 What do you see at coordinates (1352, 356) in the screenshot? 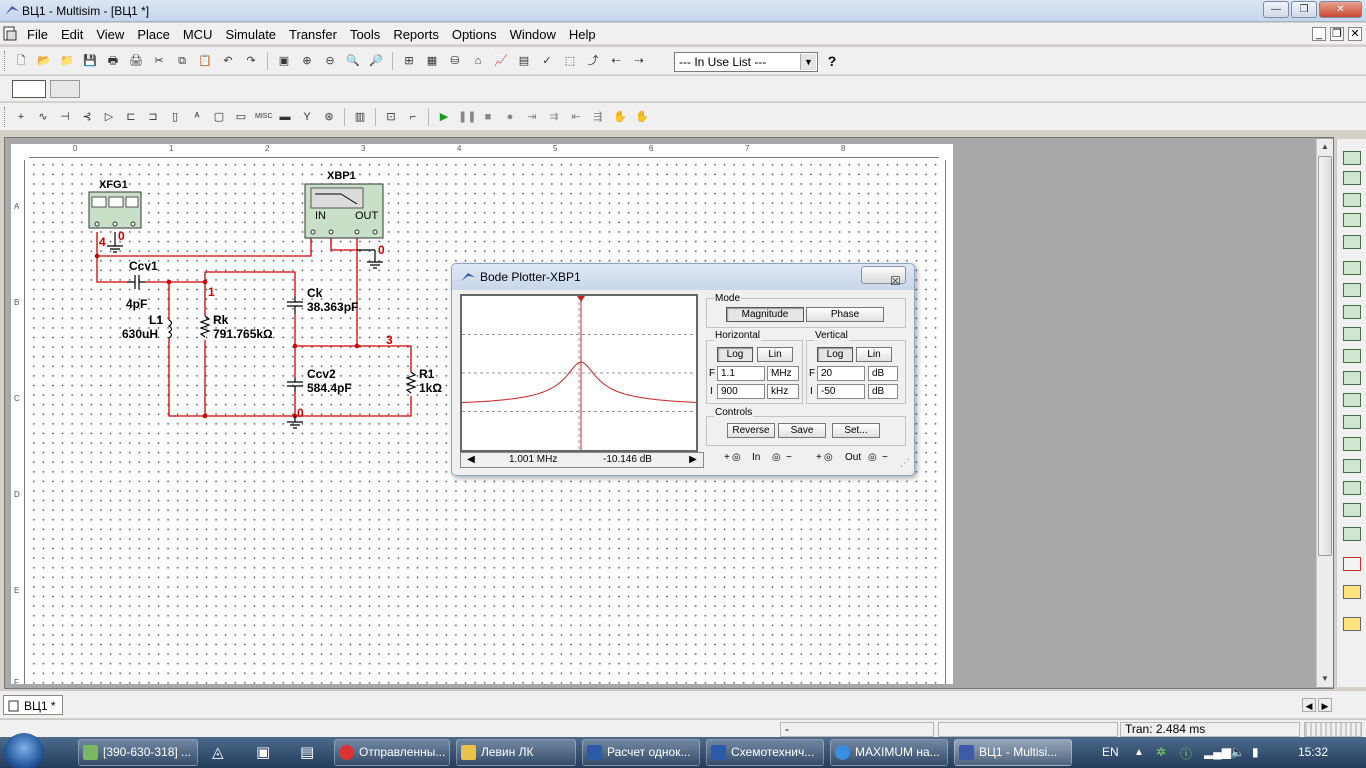
I see `logic-converter-icon` at bounding box center [1352, 356].